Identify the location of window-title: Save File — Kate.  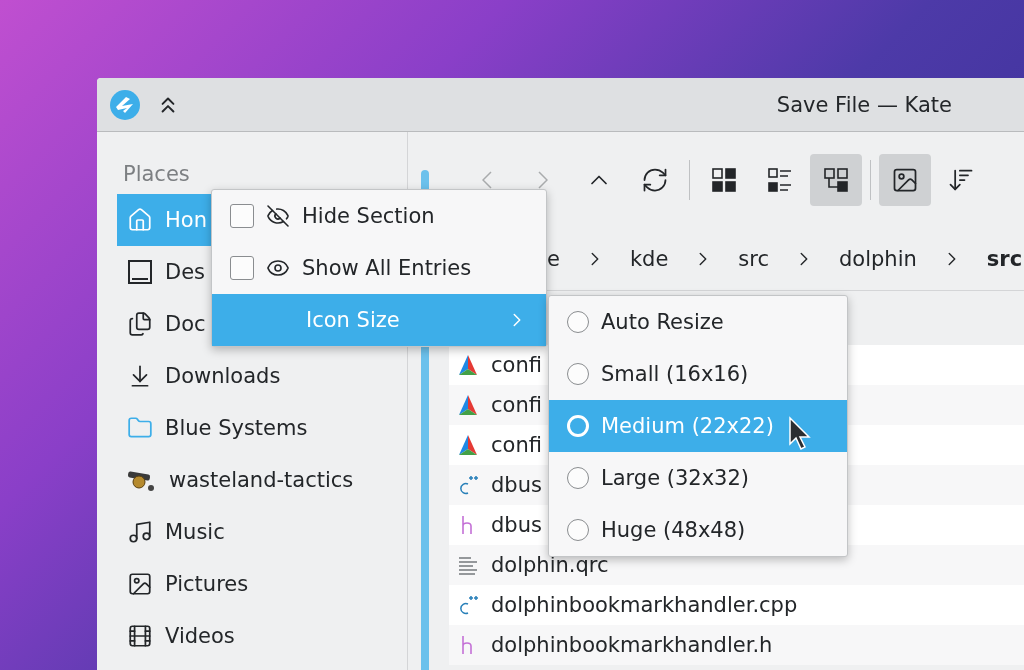
(864, 104).